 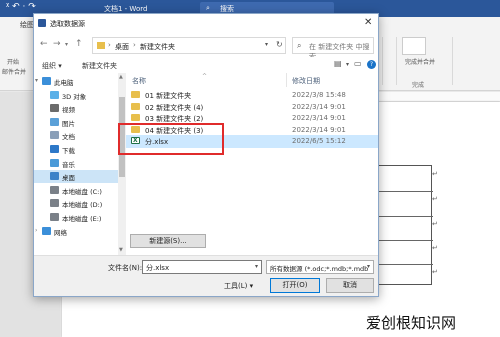 What do you see at coordinates (206, 65) in the screenshot?
I see `dialog-toolbar: 组织 ▾ 新建文件夹 ▤ ▾ ▭ ?` at bounding box center [206, 65].